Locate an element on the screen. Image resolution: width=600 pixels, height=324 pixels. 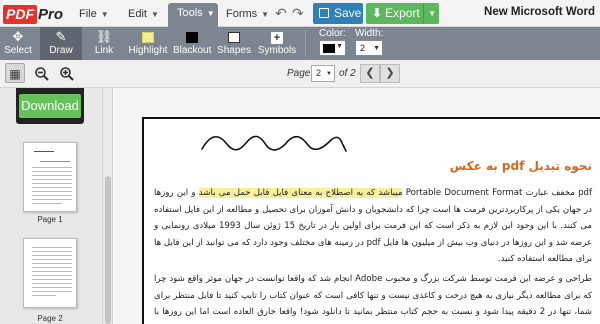
chevron-left-icon: ❮ is located at coordinates (370, 73).